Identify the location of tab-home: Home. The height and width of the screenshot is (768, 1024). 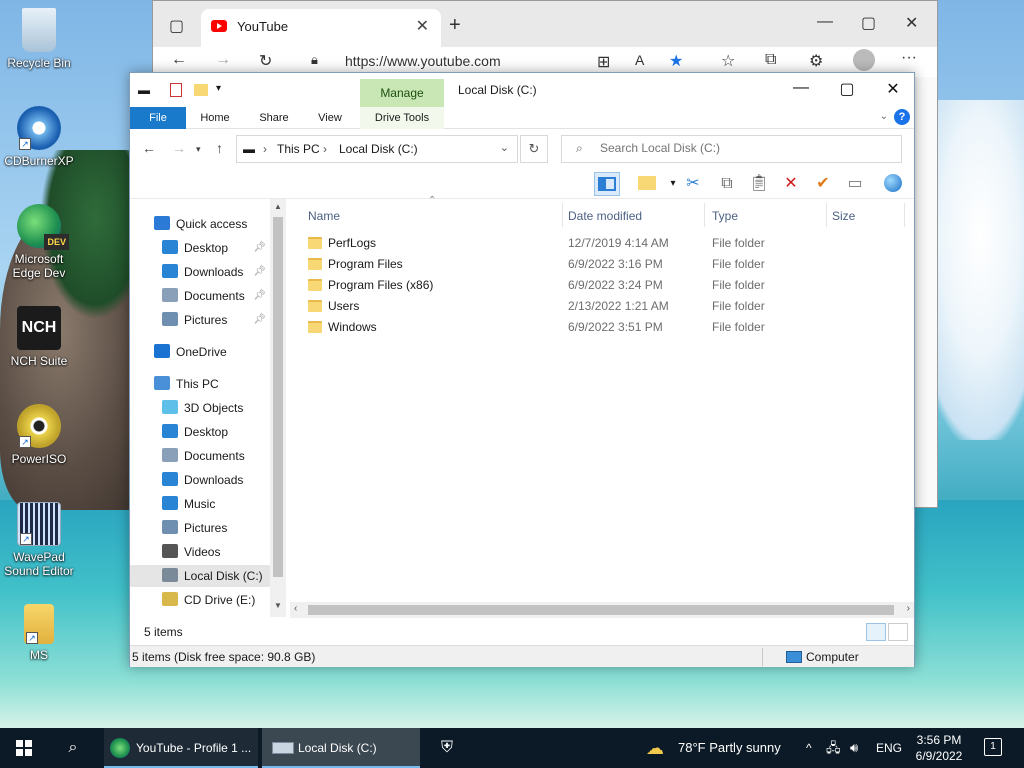
(215, 118).